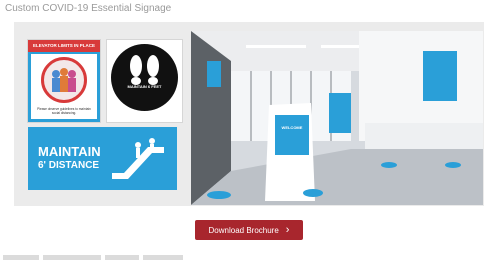  I want to click on download-brochure-label: Download Brochure, so click(243, 230).